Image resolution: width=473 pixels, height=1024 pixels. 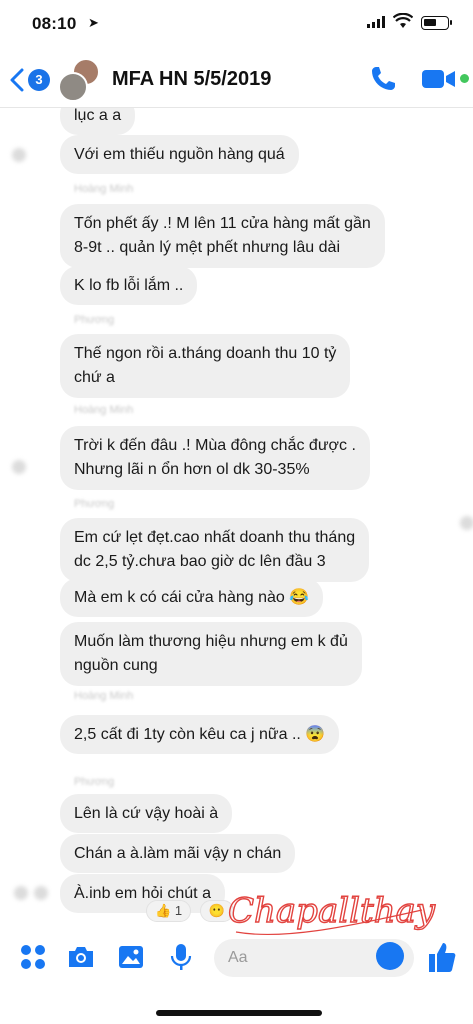 I want to click on conversation-title: MFA HN 5/5/2019, so click(x=191, y=79).